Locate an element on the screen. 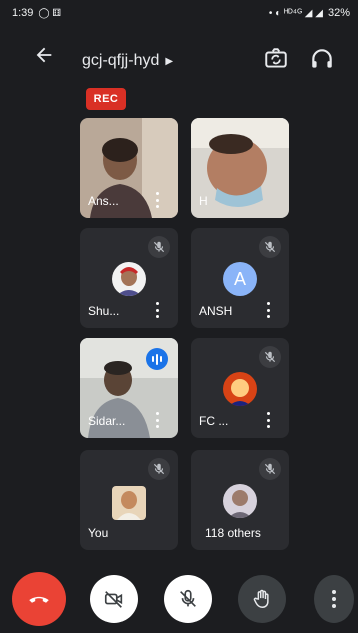 The height and width of the screenshot is (633, 358). meeting-code: gcj-qfjj-hyd is located at coordinates (121, 60).